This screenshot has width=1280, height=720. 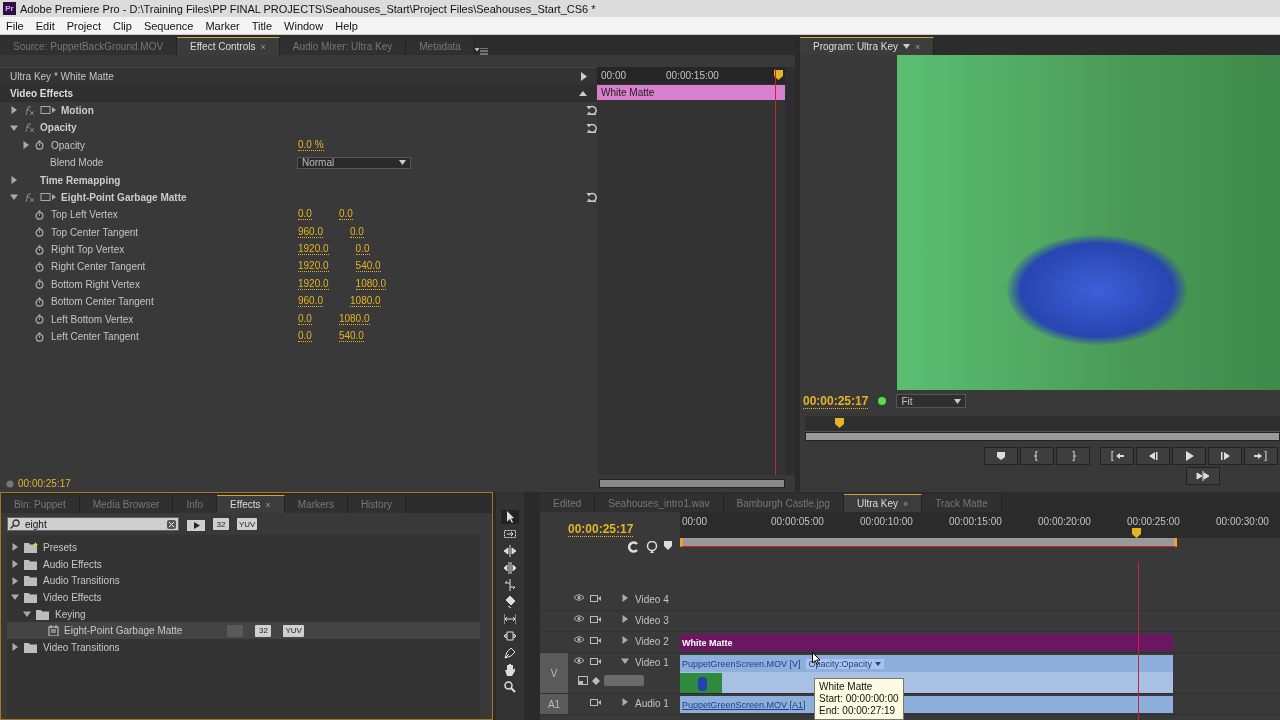 I want to click on clip-bar: White Matte, so click(x=691, y=93).